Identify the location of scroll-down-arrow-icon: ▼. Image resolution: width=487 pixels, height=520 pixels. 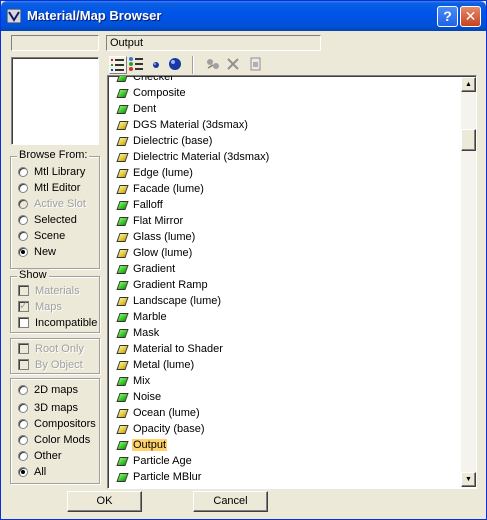
(468, 479).